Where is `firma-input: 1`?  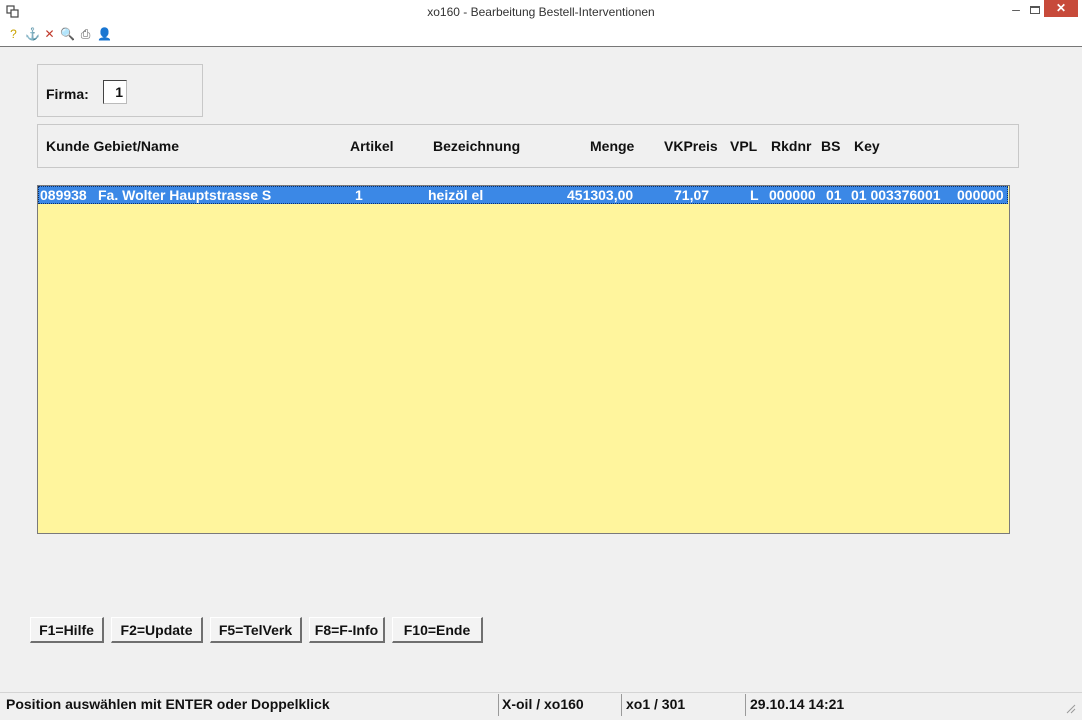
firma-input: 1 is located at coordinates (115, 92).